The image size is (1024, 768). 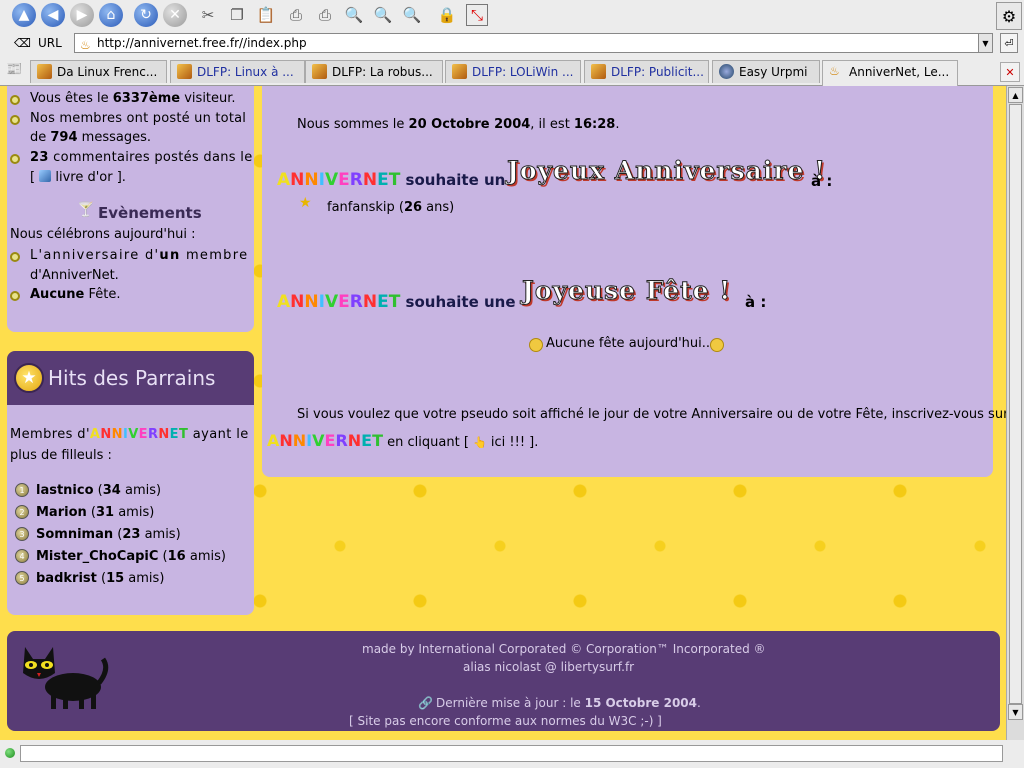 I want to click on home-icon: ⌂, so click(x=111, y=15).